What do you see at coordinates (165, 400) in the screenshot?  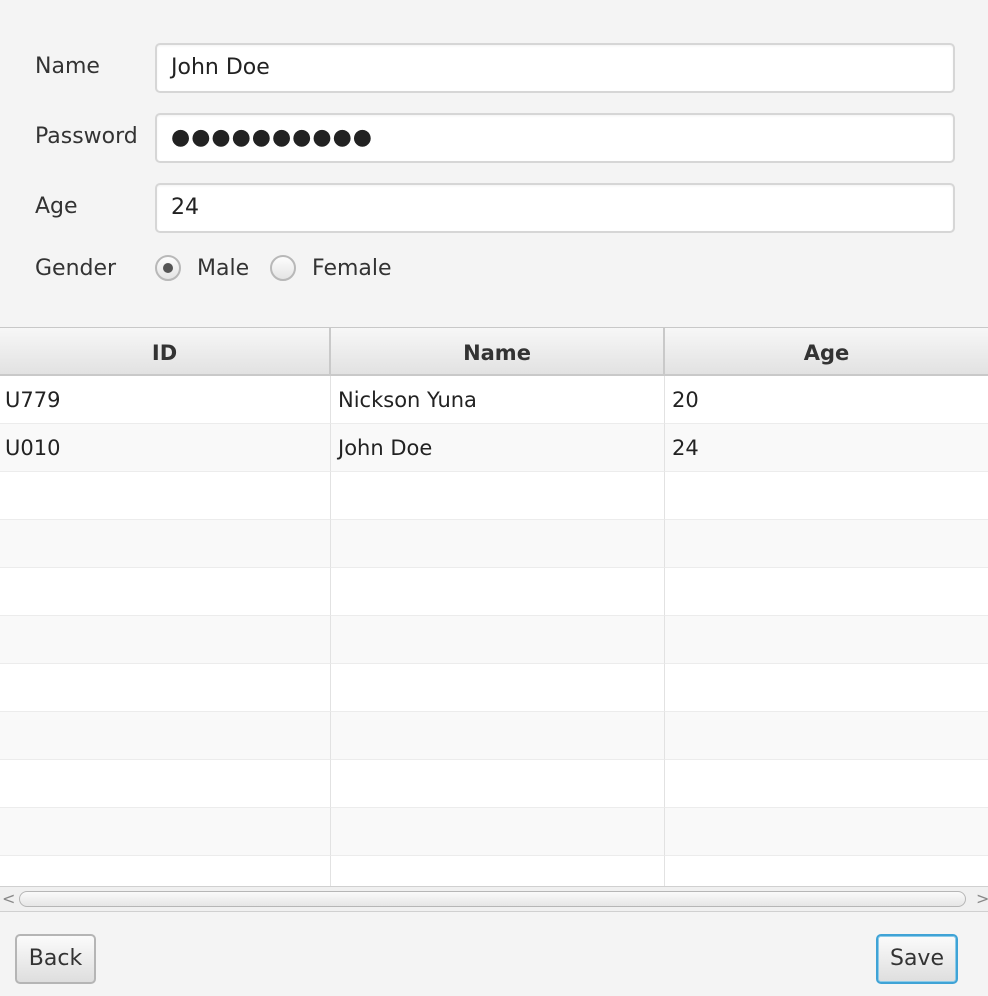 I see `cell-id: U779` at bounding box center [165, 400].